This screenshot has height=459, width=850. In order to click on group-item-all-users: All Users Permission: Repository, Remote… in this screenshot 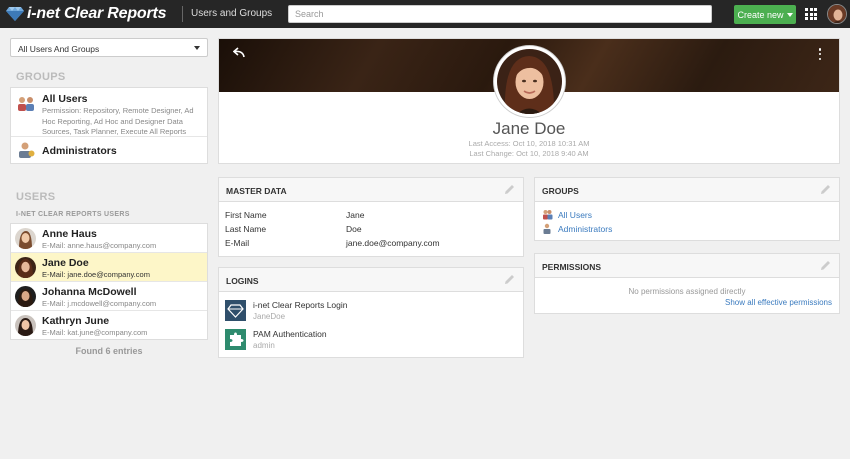, I will do `click(109, 112)`.